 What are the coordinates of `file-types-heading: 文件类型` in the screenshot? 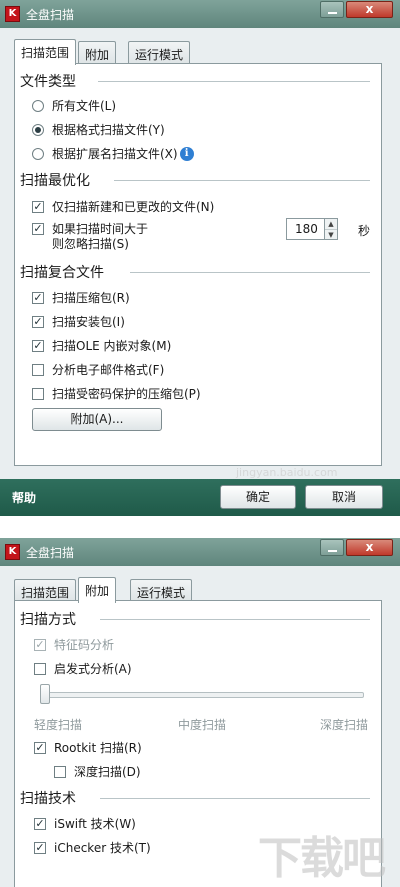 It's located at (48, 82).